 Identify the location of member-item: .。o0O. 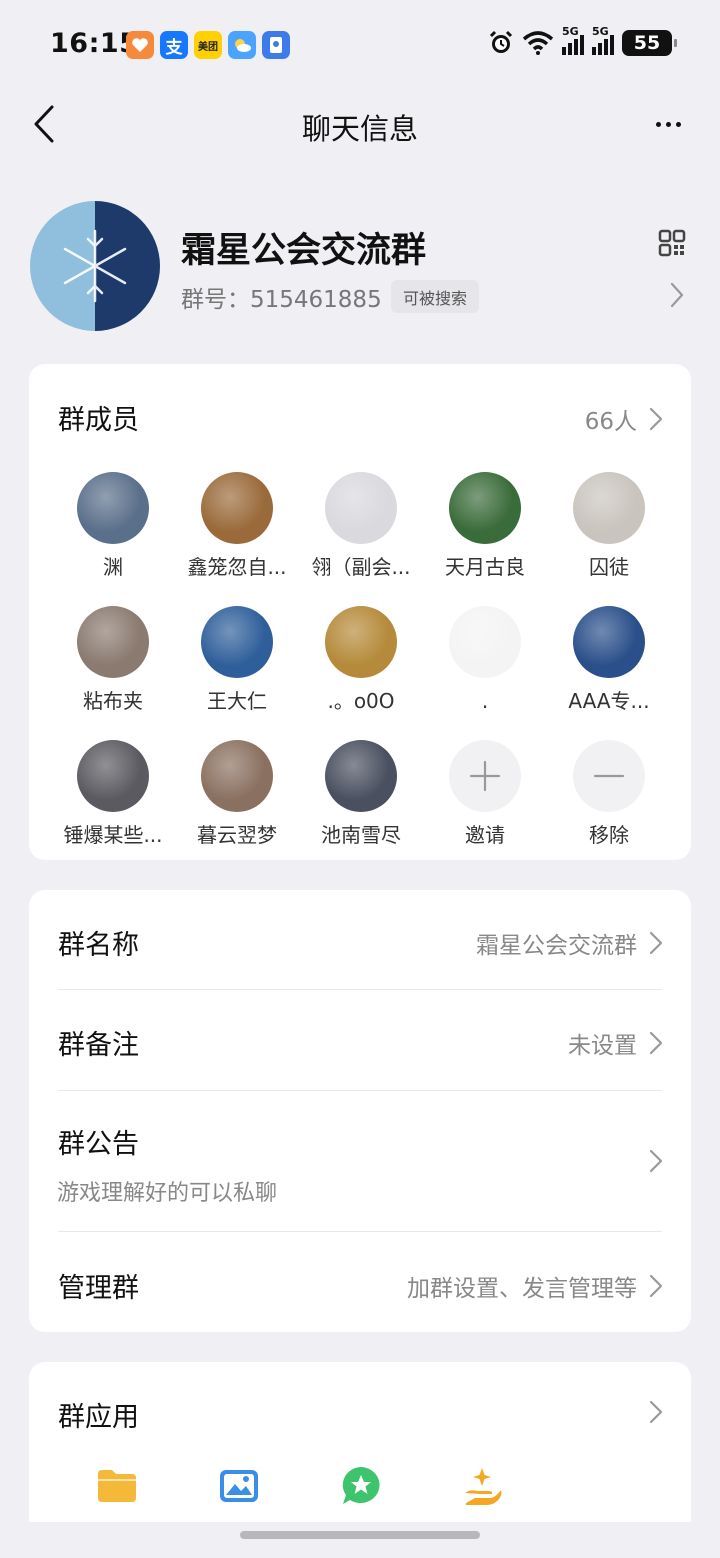
(361, 660).